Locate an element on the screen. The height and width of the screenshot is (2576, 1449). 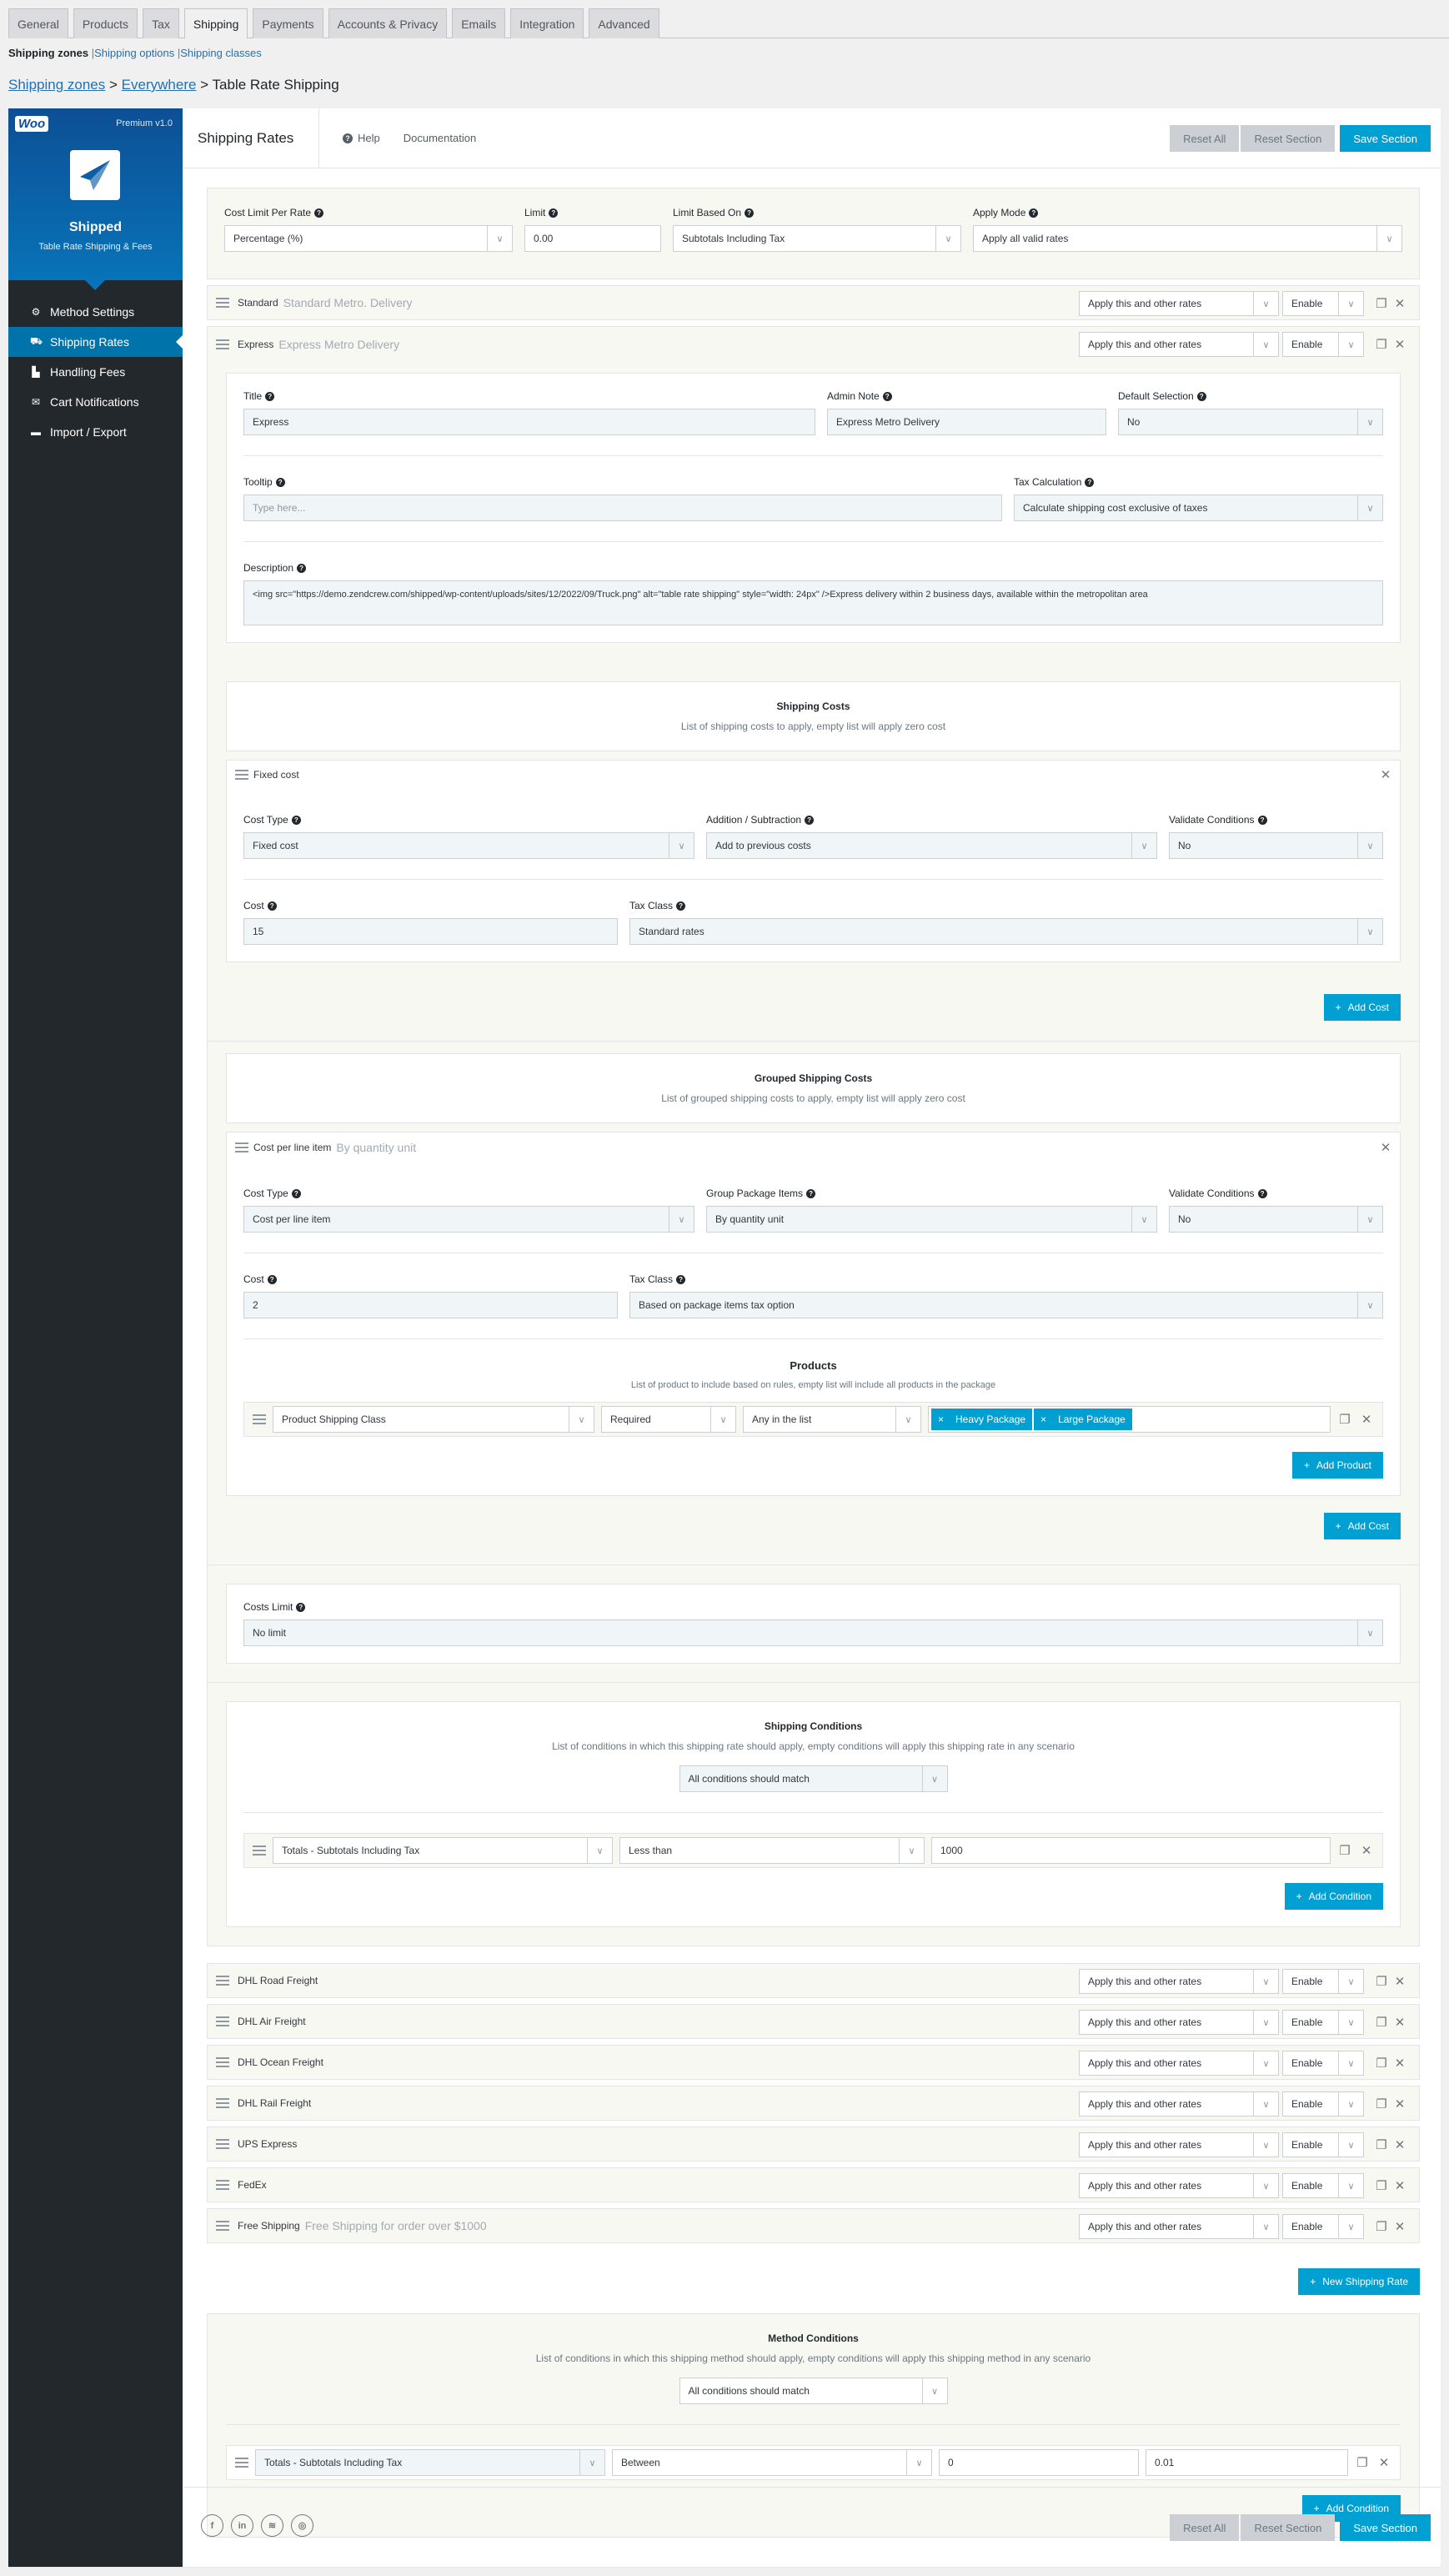
tab-payments: Payments is located at coordinates (288, 23).